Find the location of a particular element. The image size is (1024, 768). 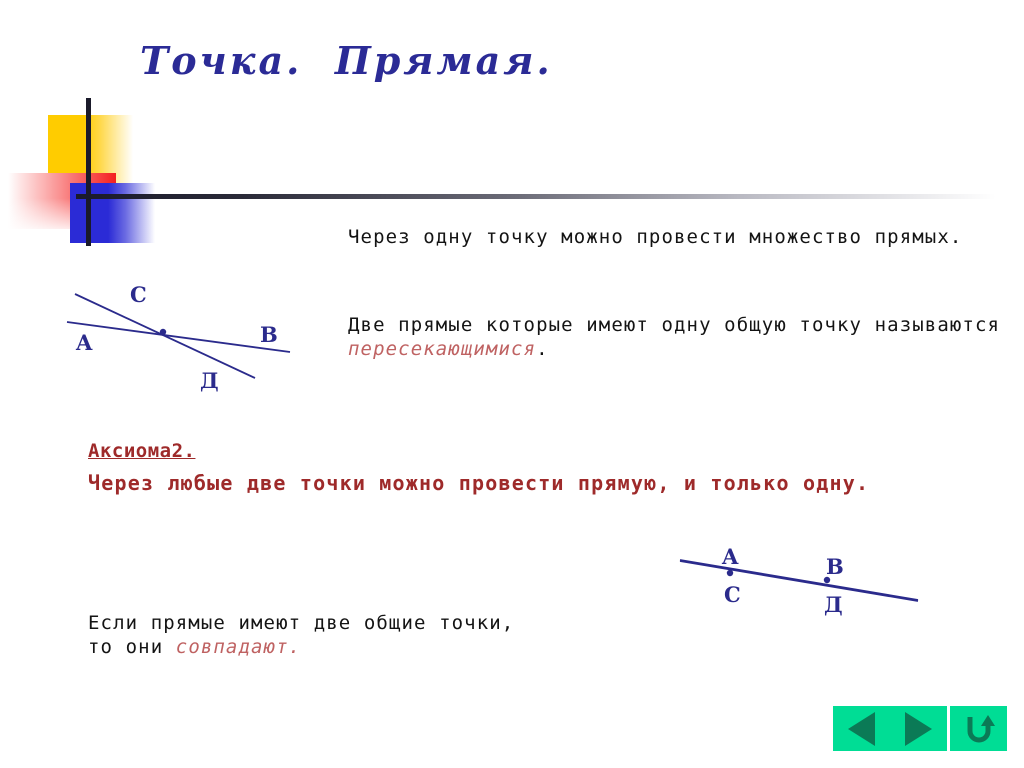

diagram1-label-d: Д is located at coordinates (209, 380).